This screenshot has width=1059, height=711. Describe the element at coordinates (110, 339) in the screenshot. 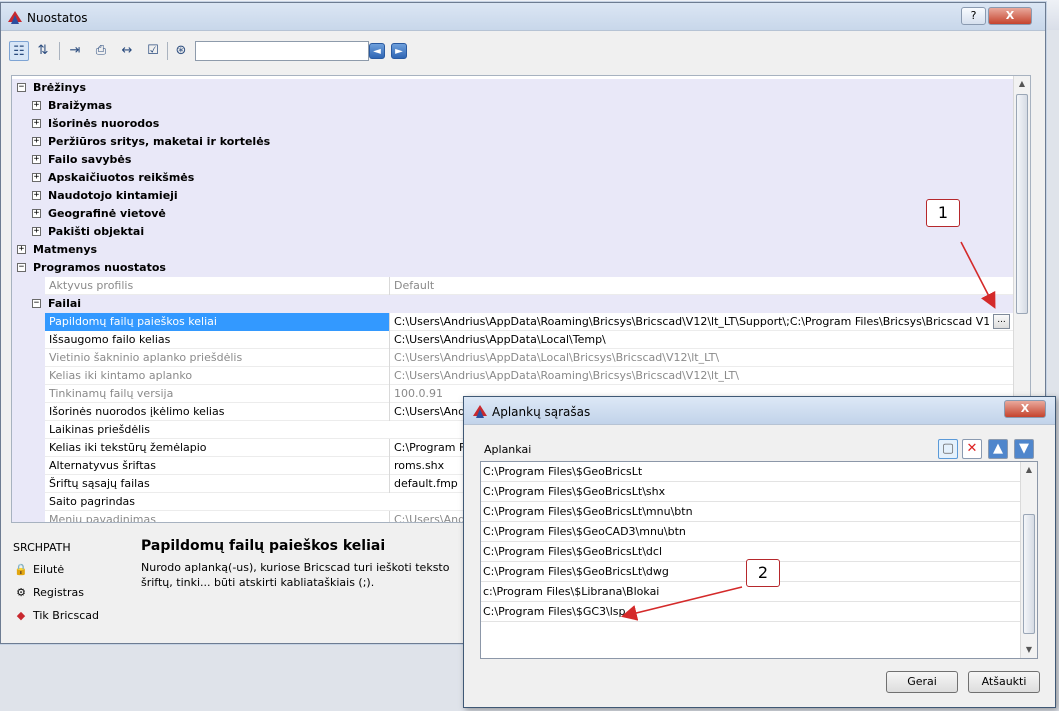

I see `property-label: Išsaugomo failo kelias` at that location.